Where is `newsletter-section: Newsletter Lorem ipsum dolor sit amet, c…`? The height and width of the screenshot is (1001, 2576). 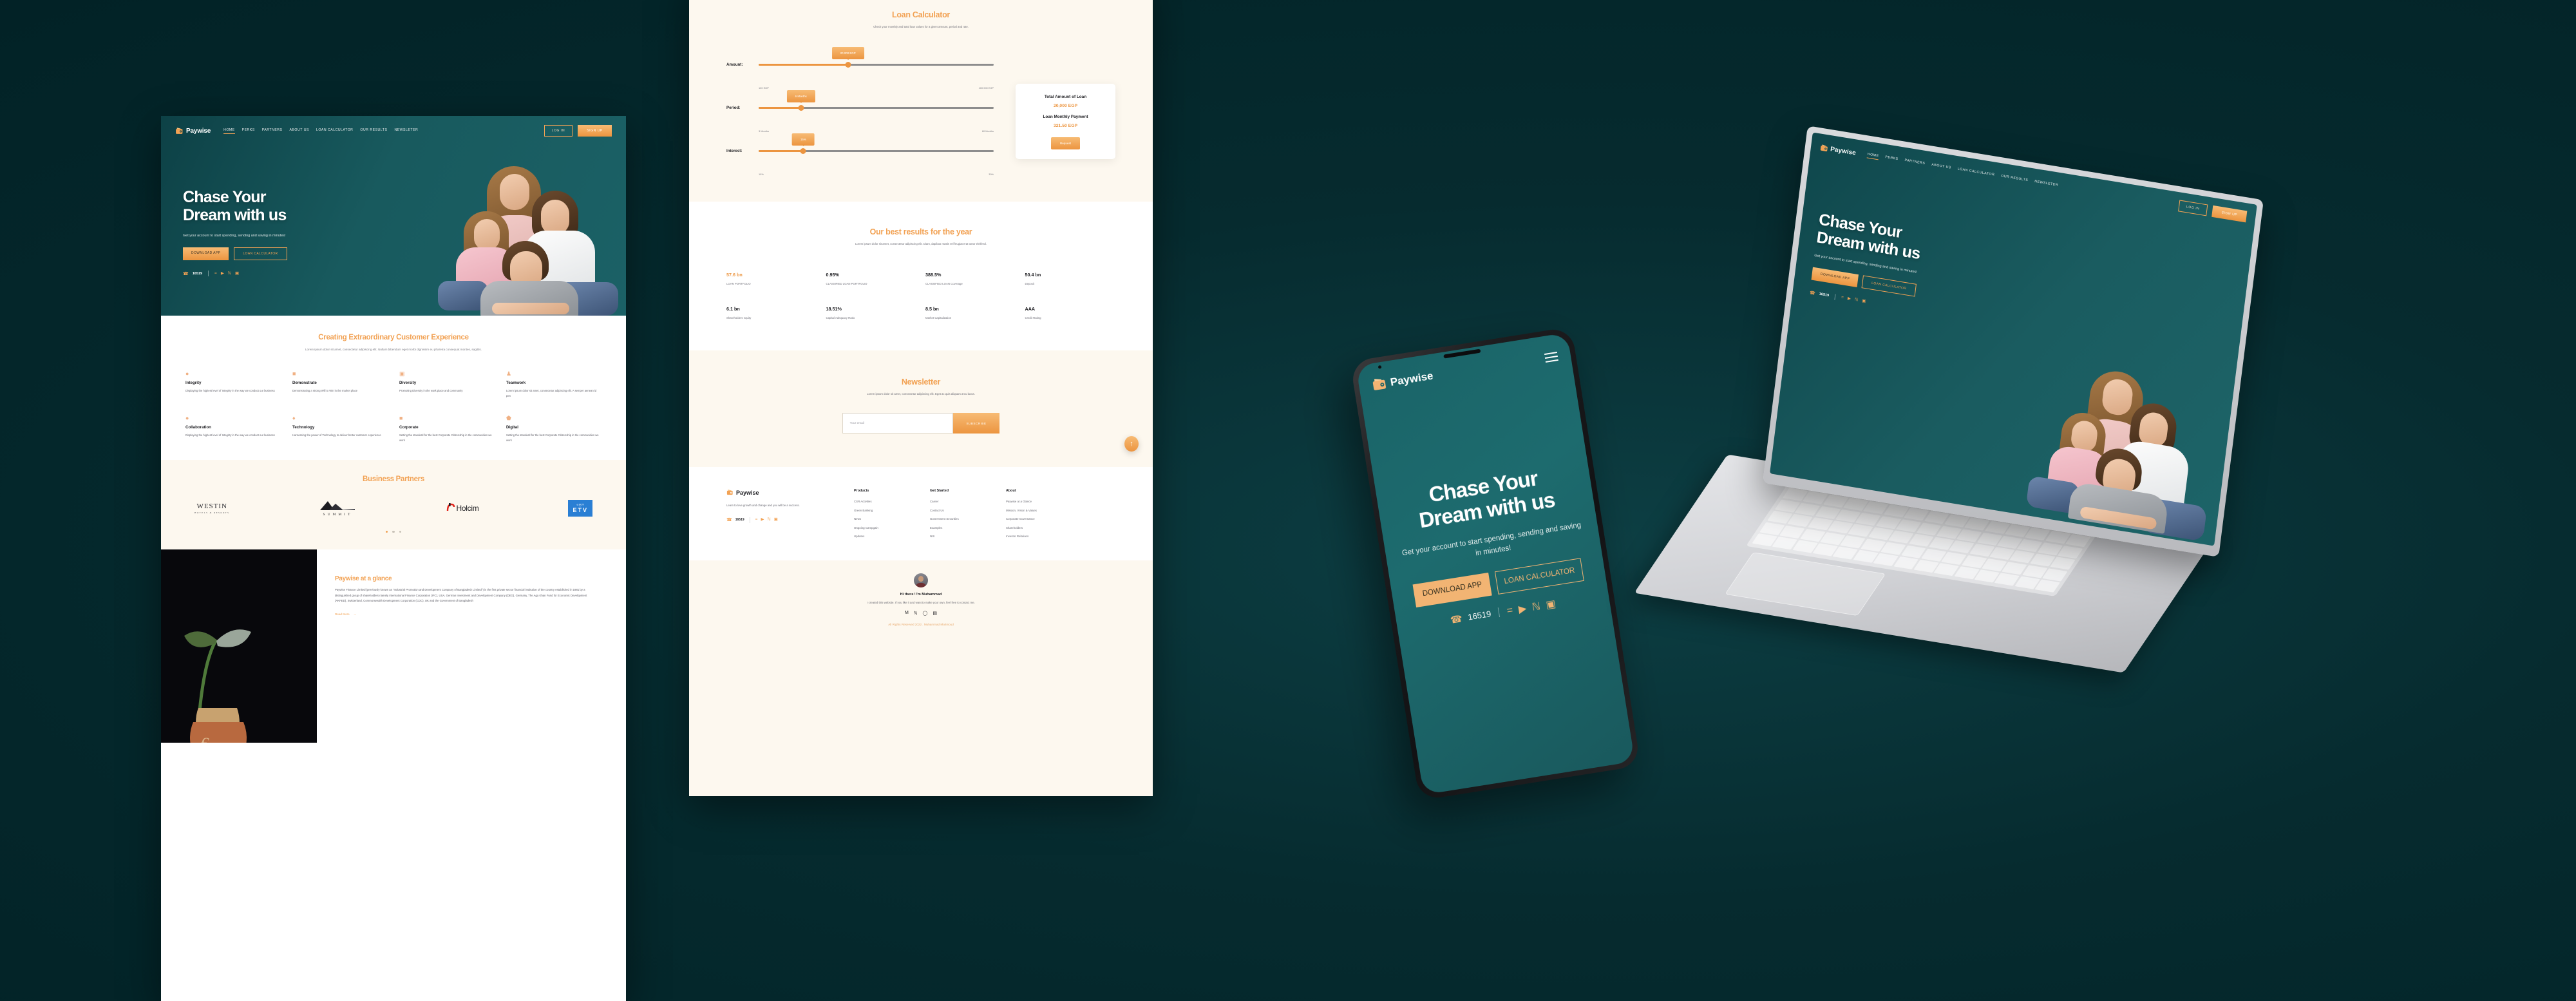
newsletter-section: Newsletter Lorem ipsum dolor sit amet, c… is located at coordinates (921, 409).